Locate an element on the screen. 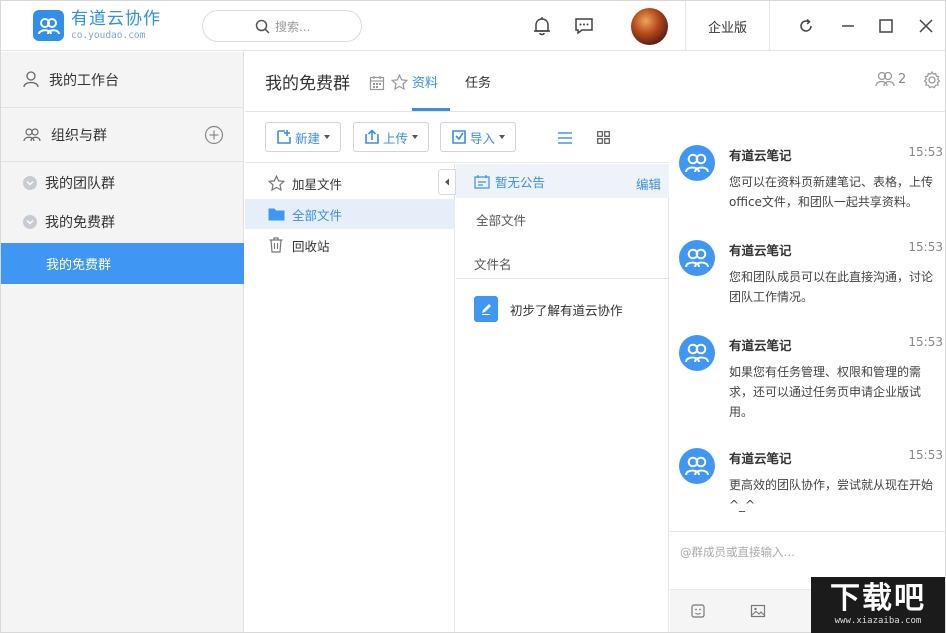 The image size is (946, 633). user-icon is located at coordinates (31, 79).